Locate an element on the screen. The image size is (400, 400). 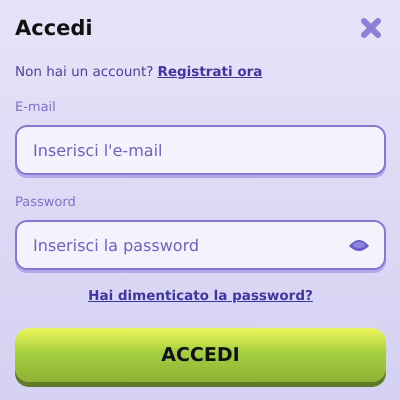
close-button is located at coordinates (371, 28).